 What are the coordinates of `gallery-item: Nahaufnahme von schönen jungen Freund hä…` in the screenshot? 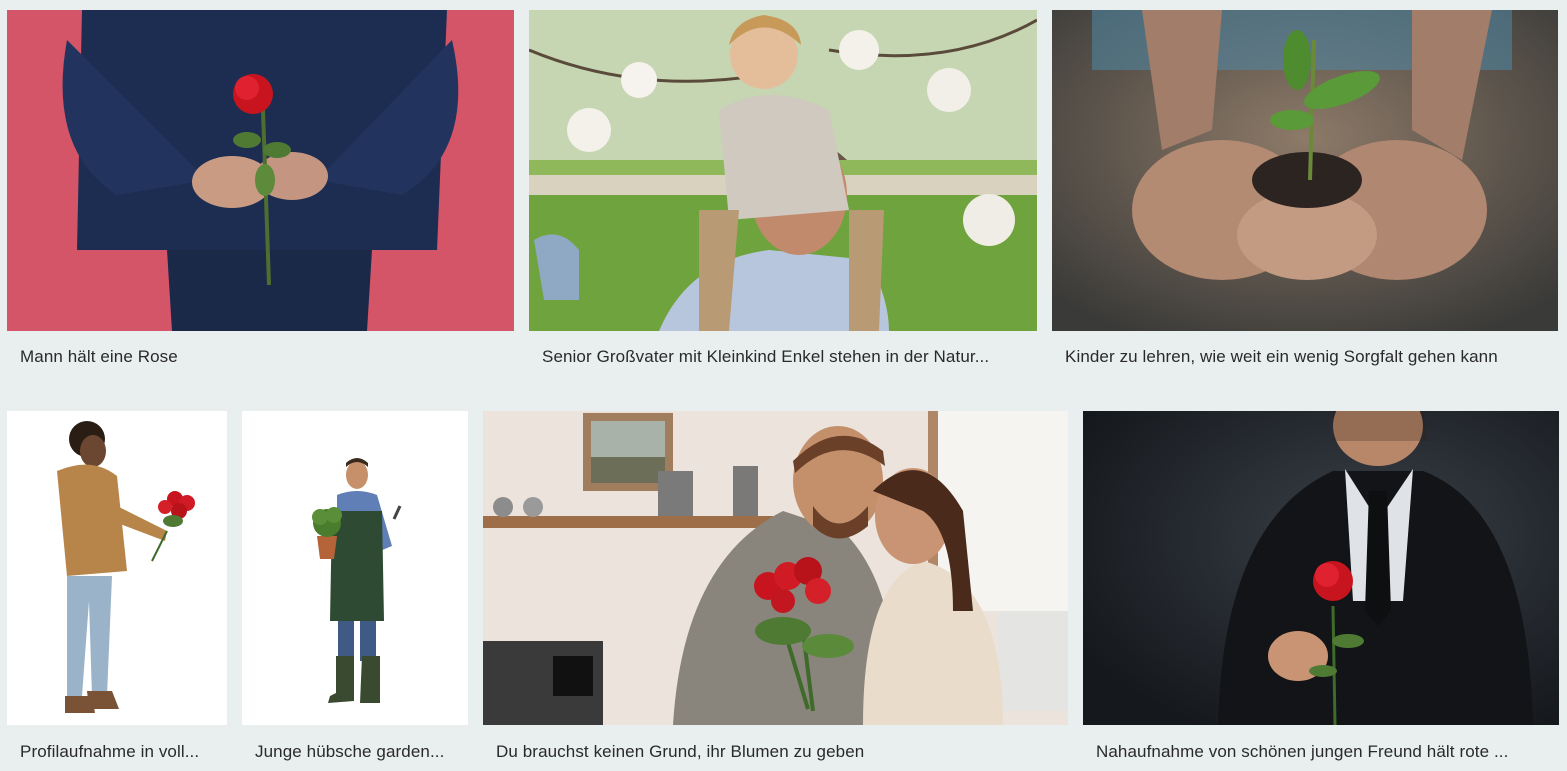 It's located at (1321, 591).